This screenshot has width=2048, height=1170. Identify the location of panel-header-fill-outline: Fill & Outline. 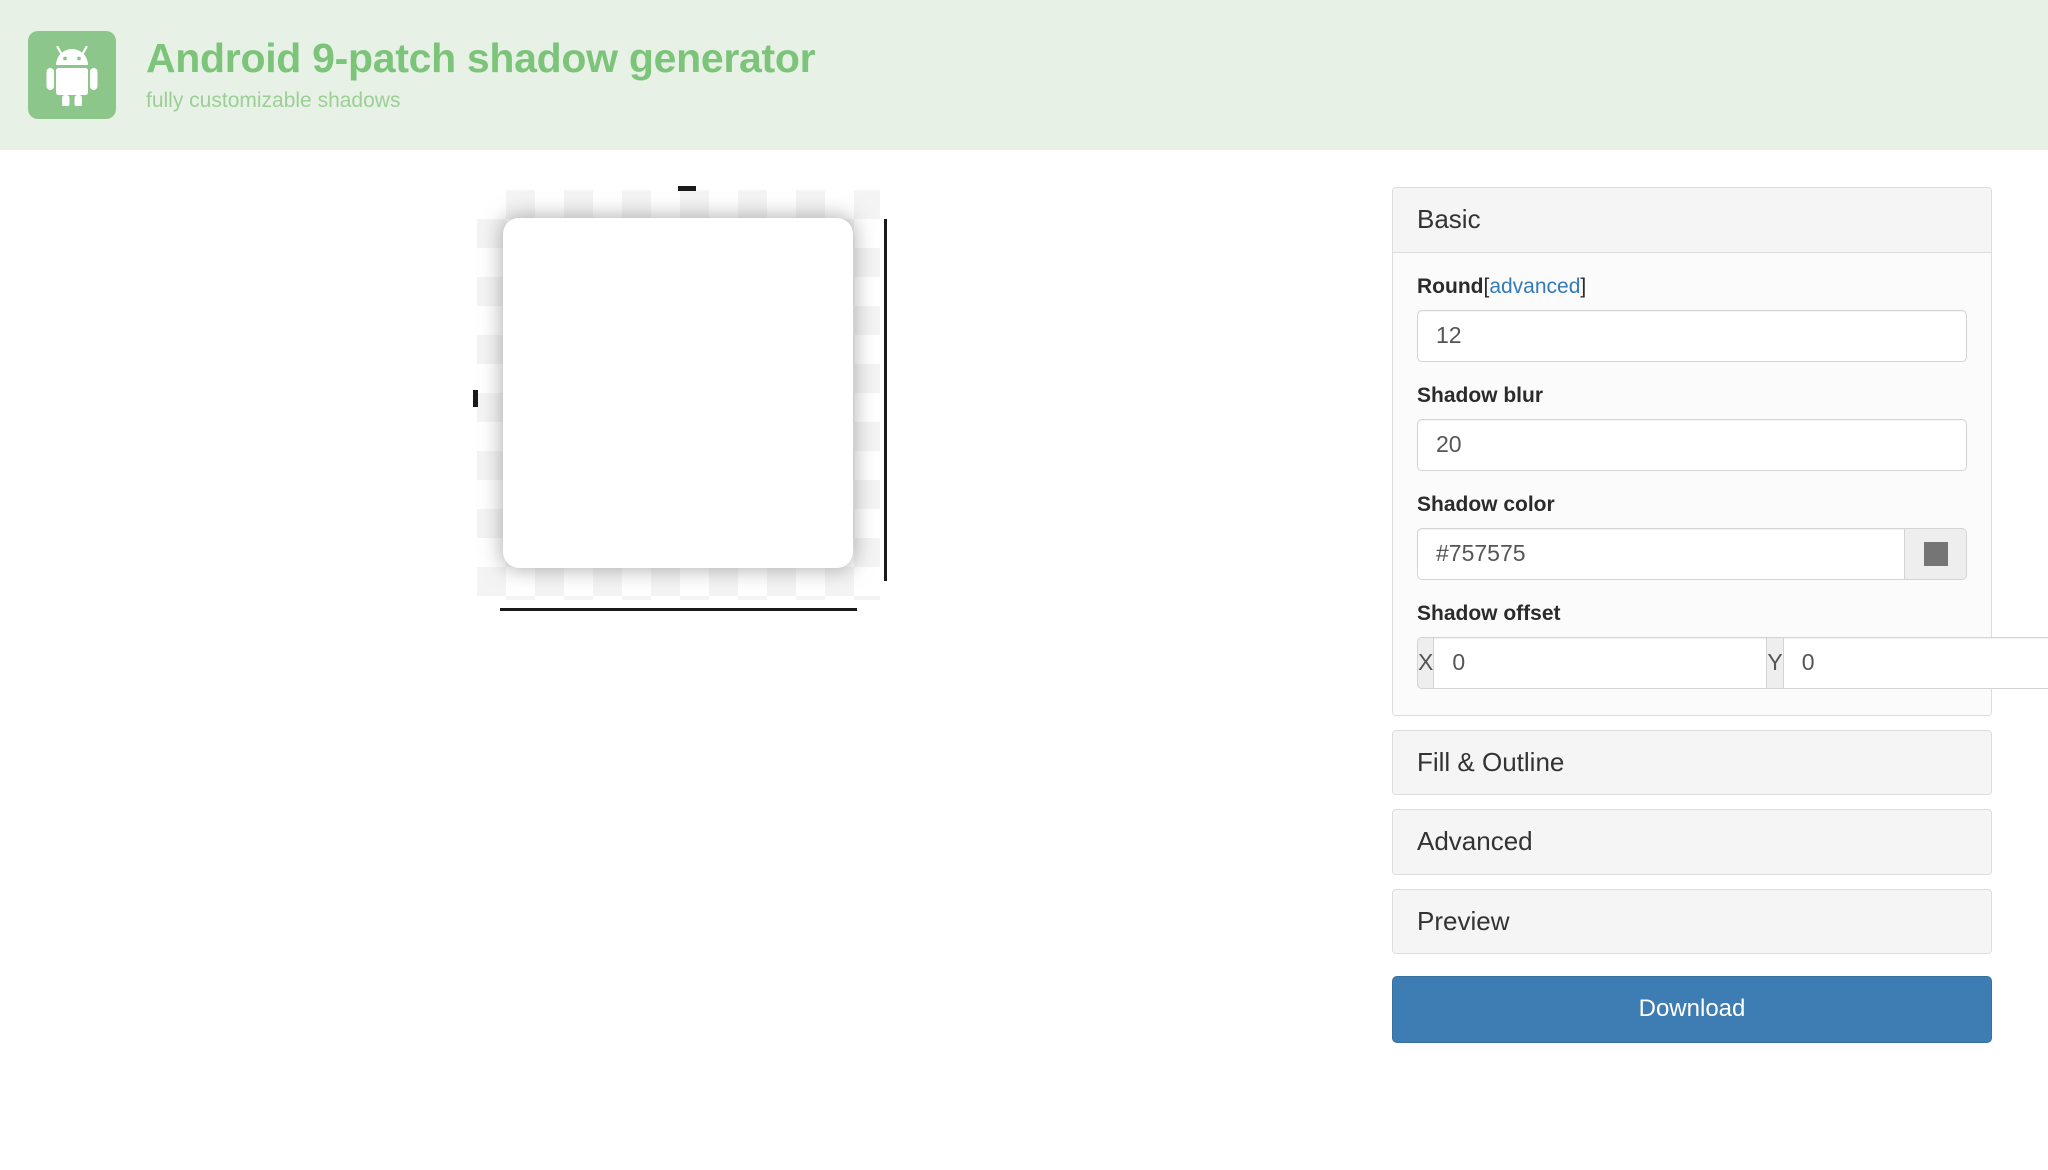
(1692, 762).